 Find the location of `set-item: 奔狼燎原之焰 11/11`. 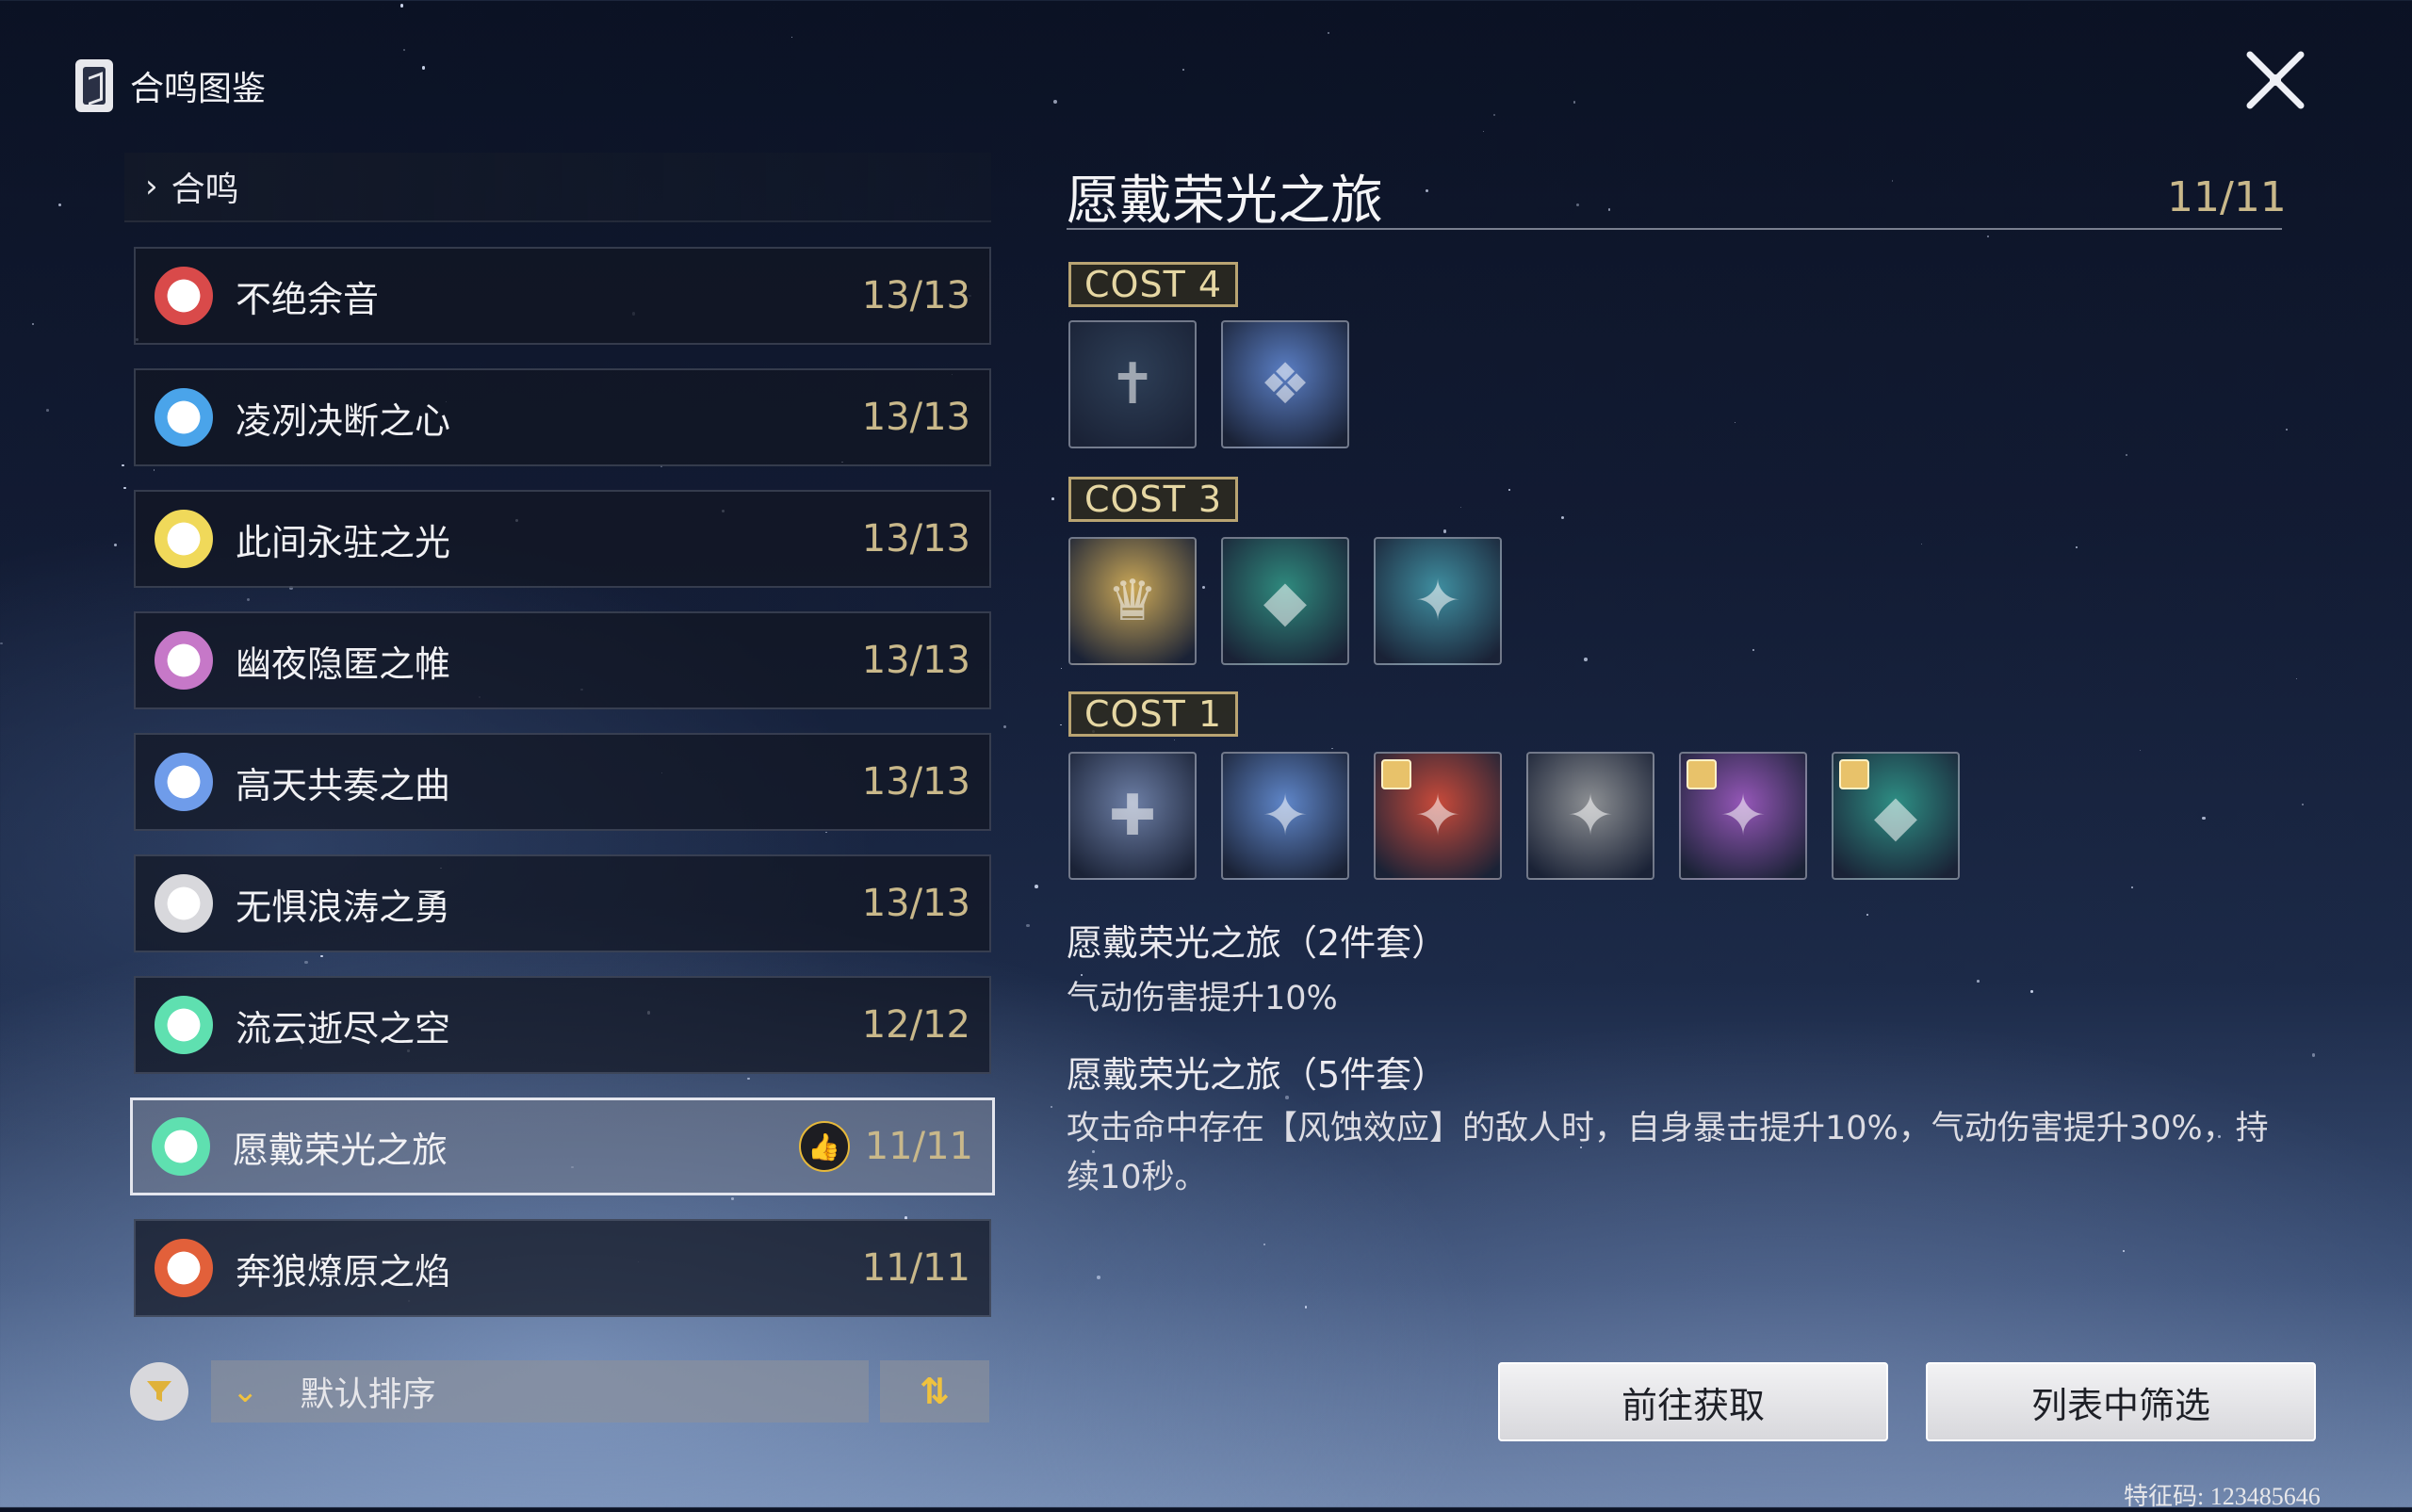

set-item: 奔狼燎原之焰 11/11 is located at coordinates (562, 1268).